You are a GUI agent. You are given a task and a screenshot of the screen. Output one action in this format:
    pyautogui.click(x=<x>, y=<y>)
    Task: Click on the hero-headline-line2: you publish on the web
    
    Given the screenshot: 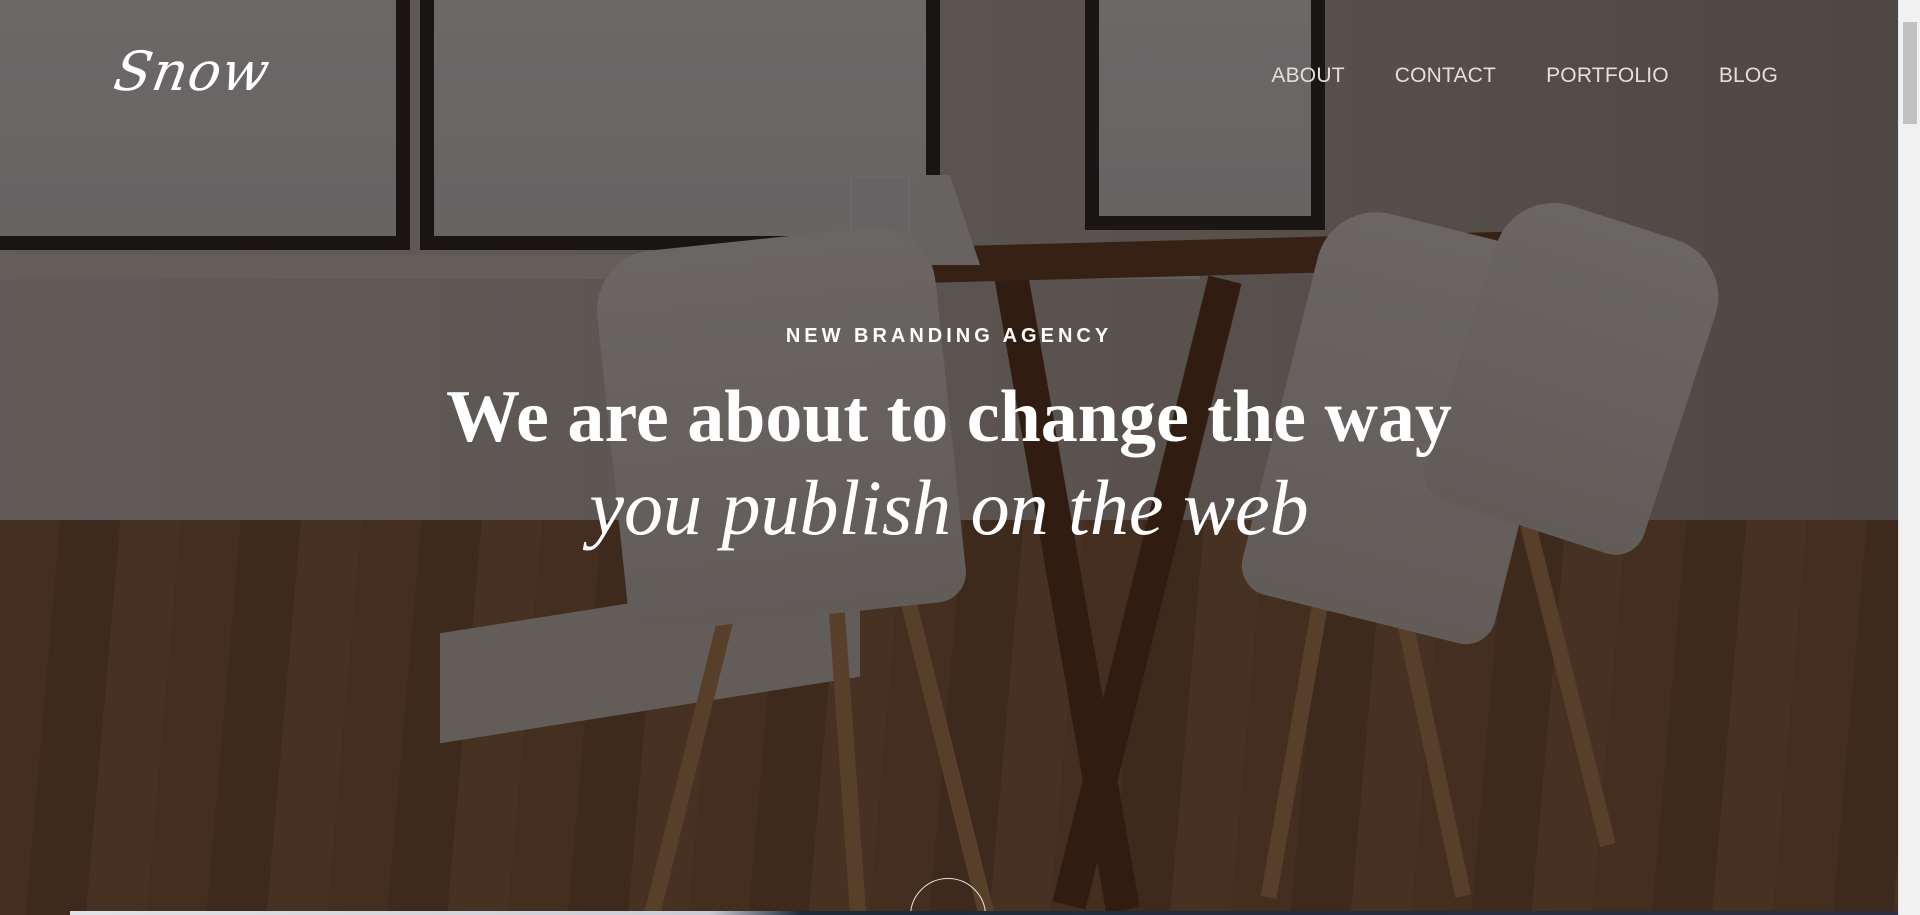 What is the action you would take?
    pyautogui.click(x=949, y=507)
    